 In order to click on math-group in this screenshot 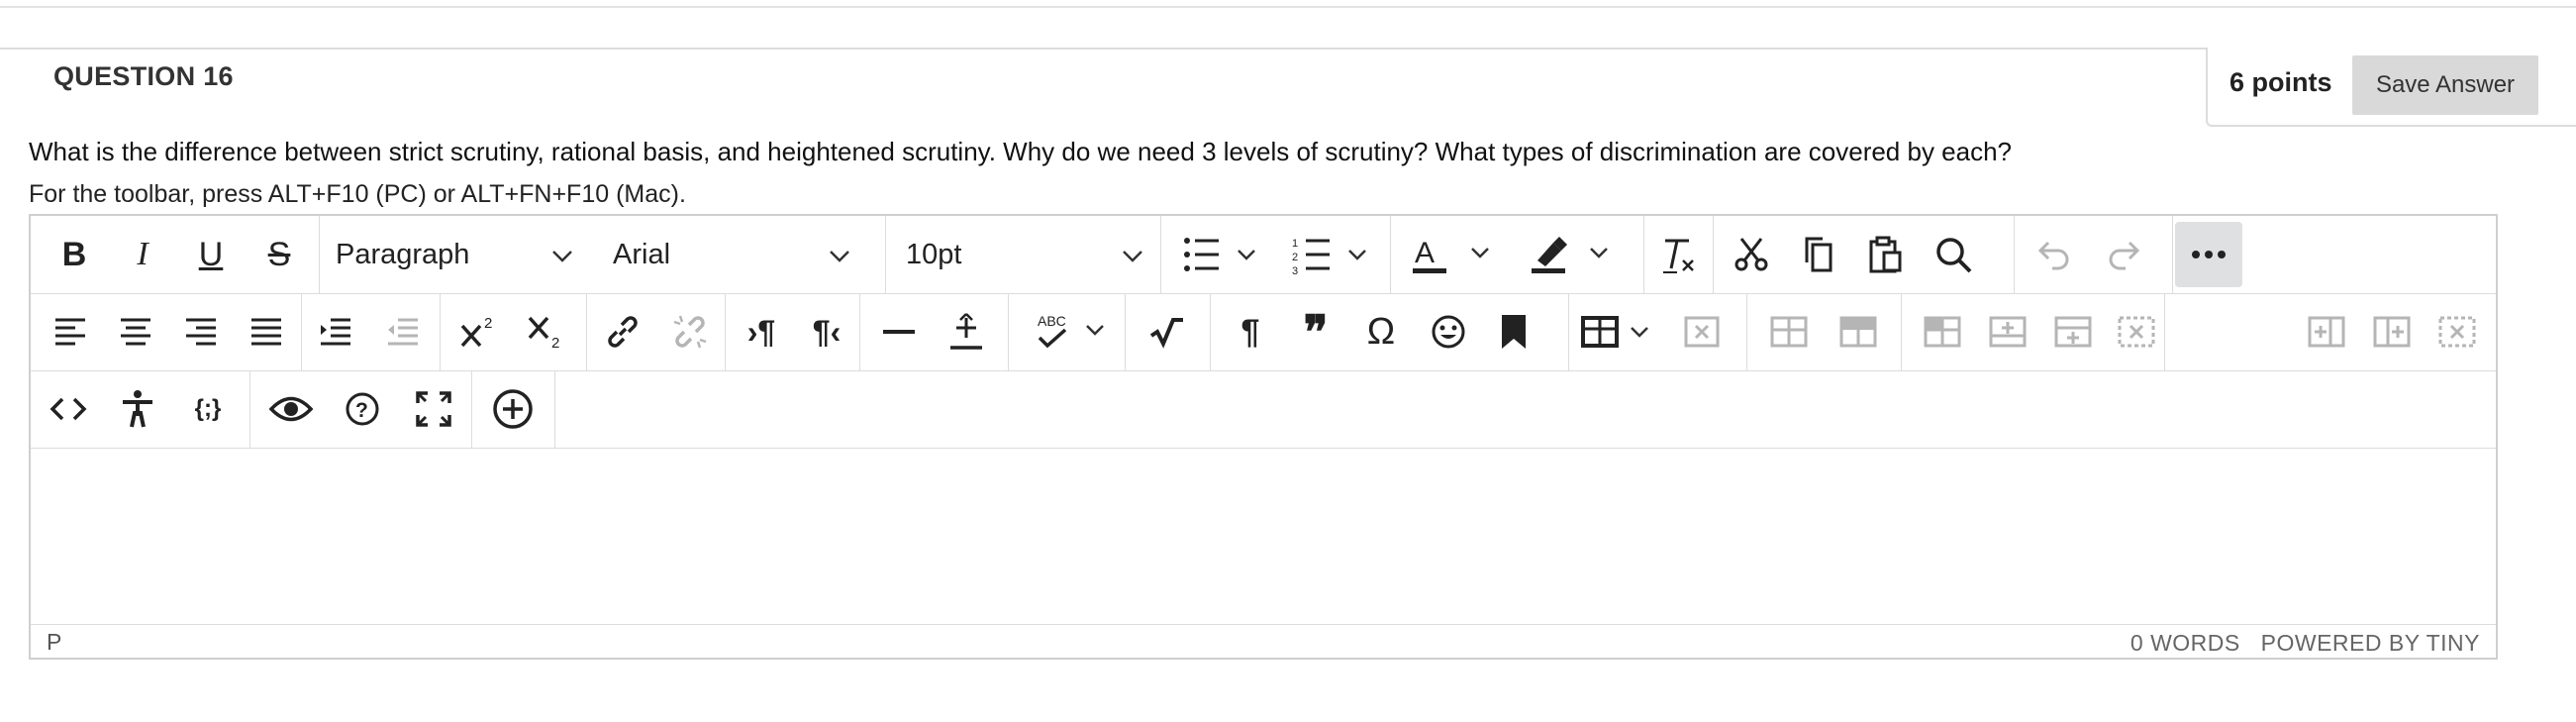, I will do `click(1169, 331)`.